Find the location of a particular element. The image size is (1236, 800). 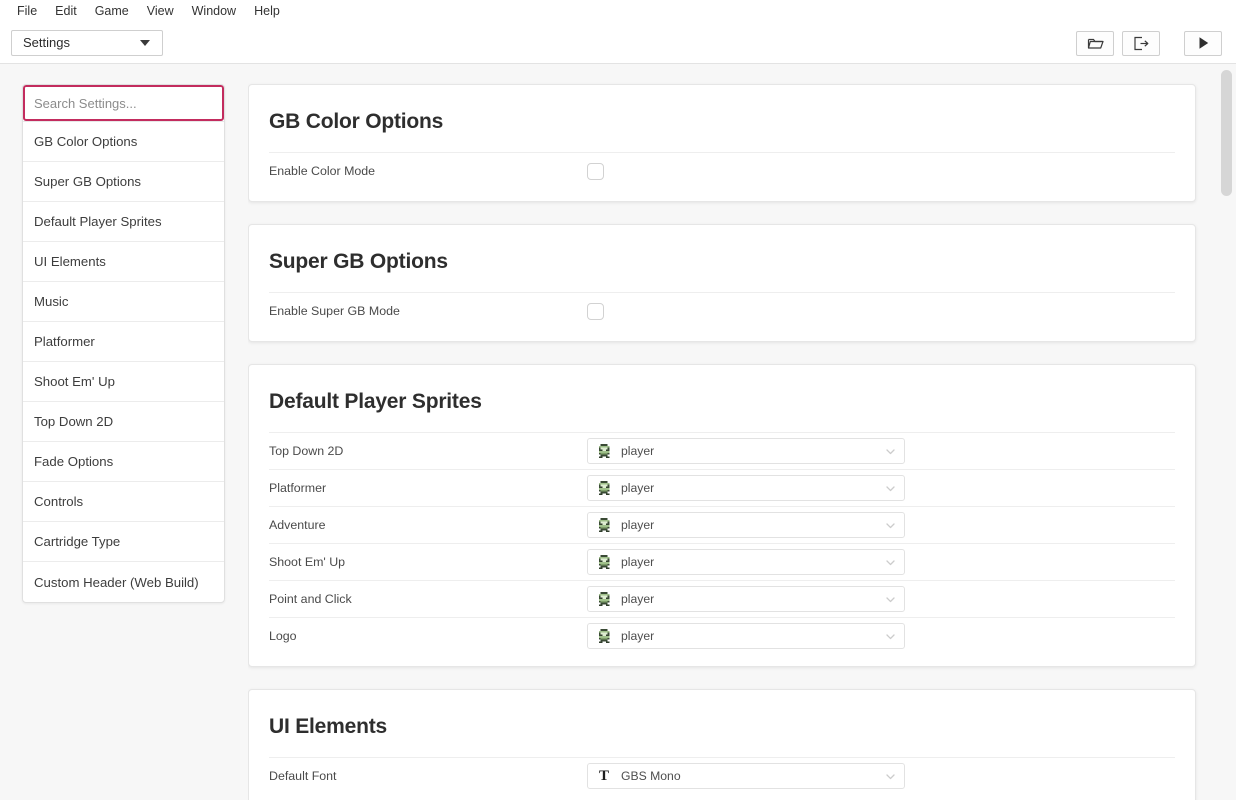

search-row is located at coordinates (123, 103).